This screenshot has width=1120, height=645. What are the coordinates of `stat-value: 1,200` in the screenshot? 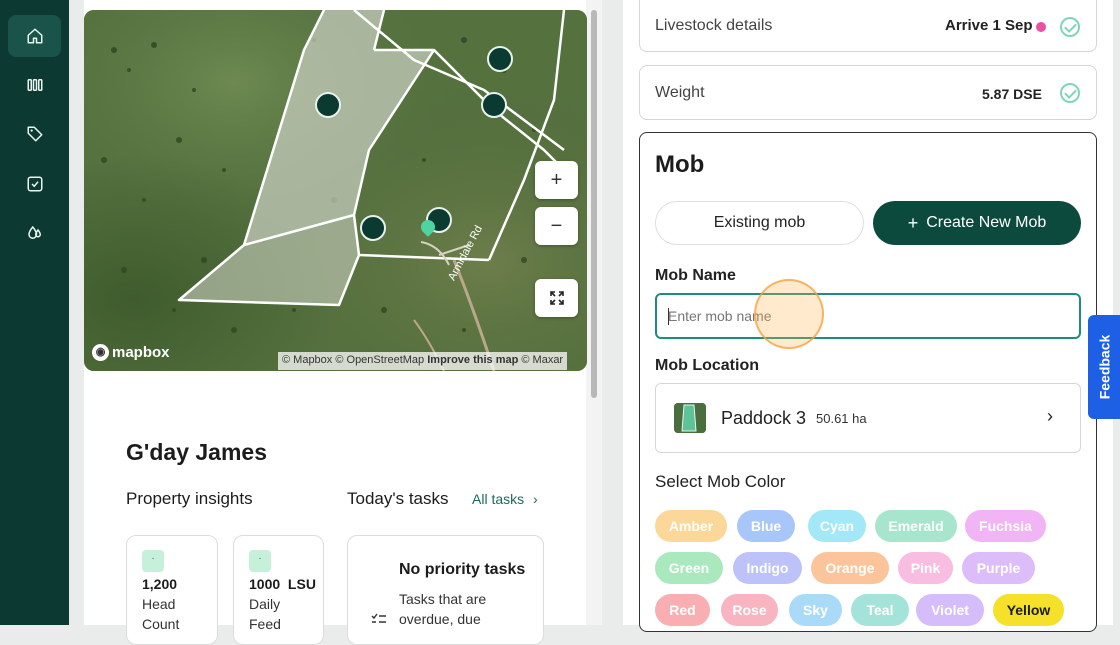 It's located at (160, 584).